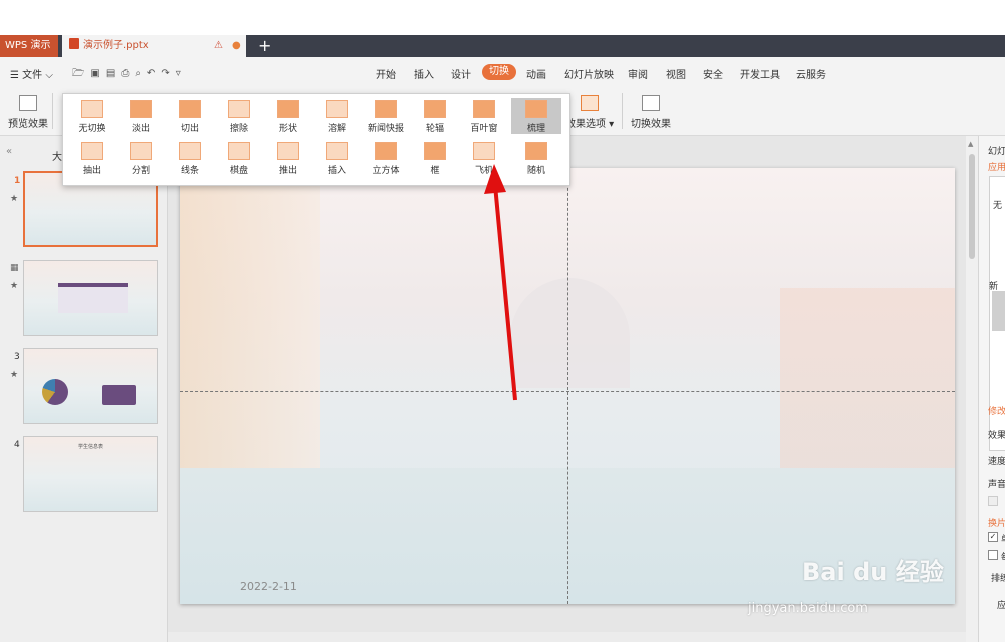  Describe the element at coordinates (190, 151) in the screenshot. I see `lines-icon` at that location.